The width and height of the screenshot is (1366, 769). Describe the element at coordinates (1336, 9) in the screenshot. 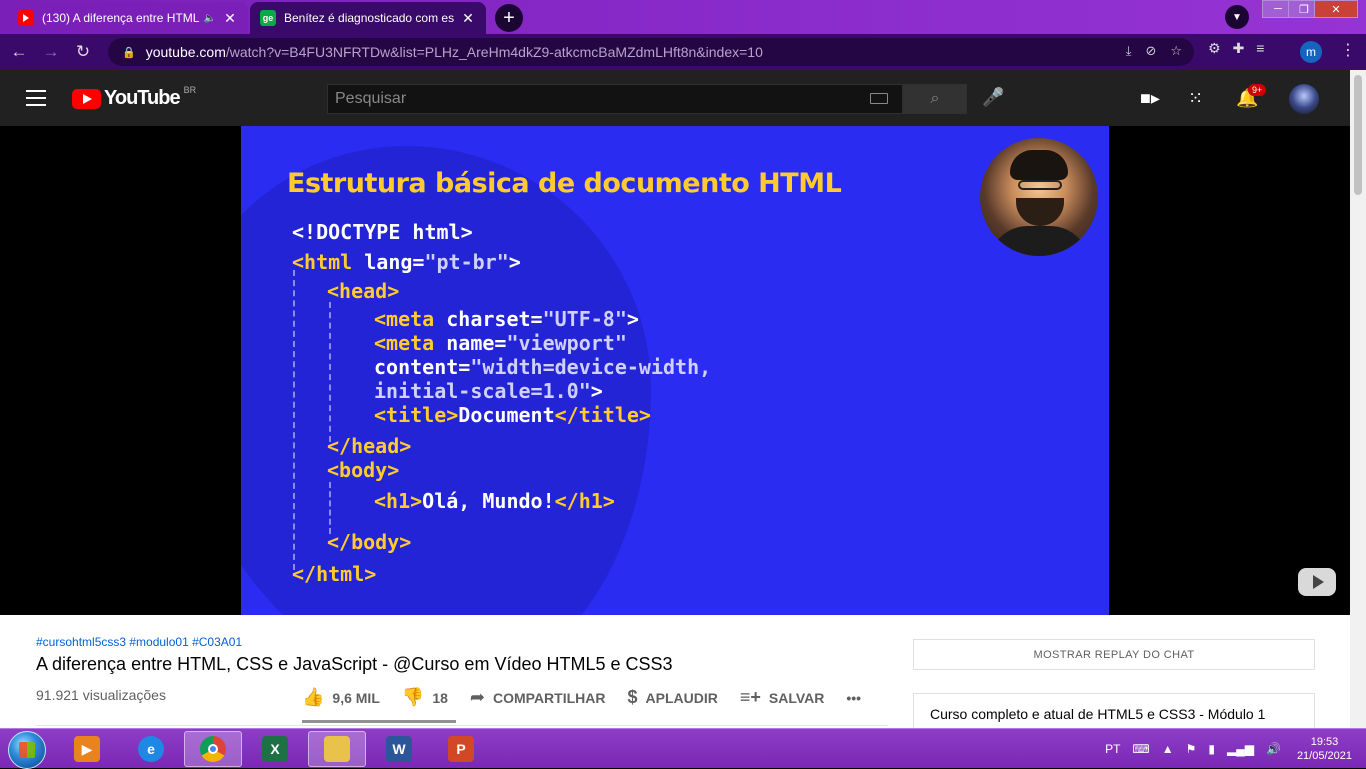

I see `close-window-button: ✕` at that location.